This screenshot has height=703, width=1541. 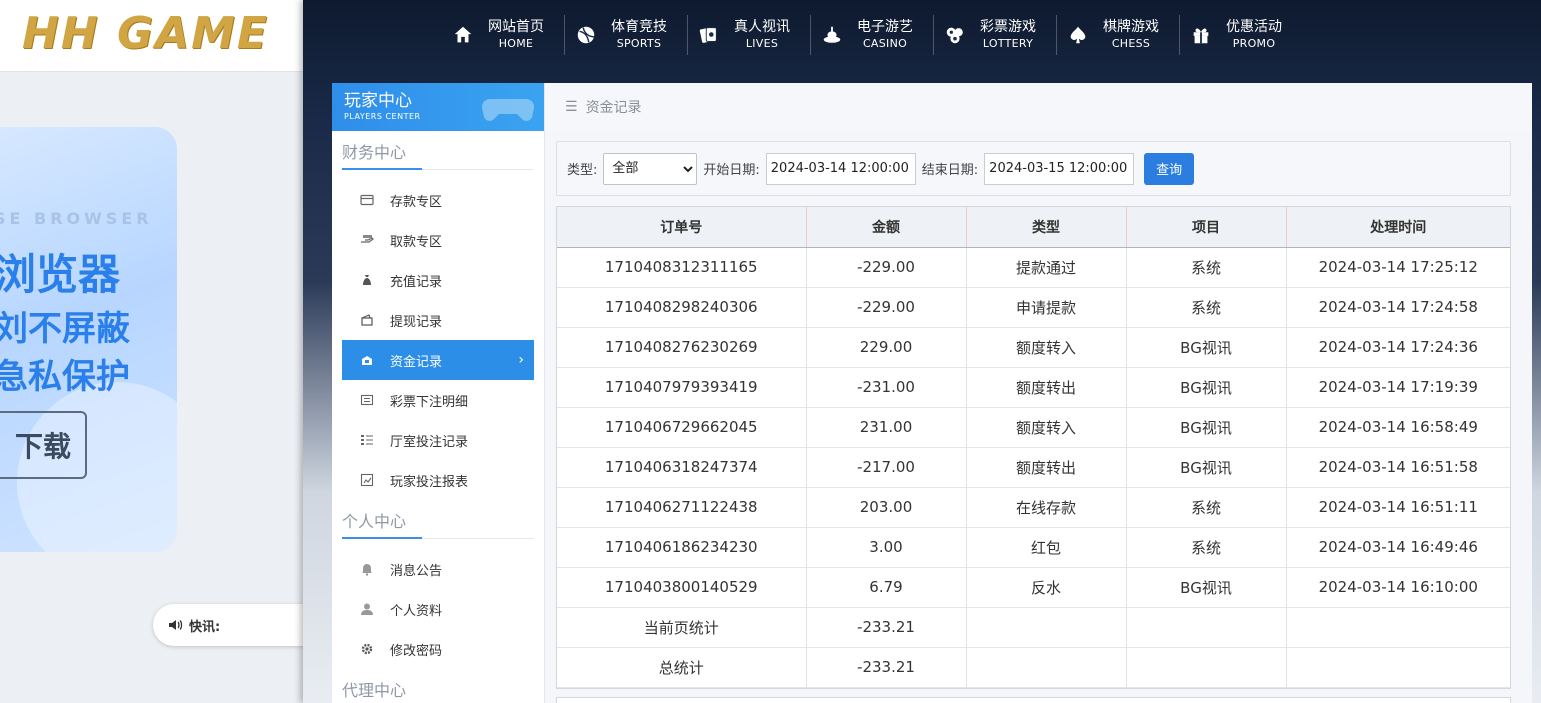 I want to click on money-bag-icon, so click(x=367, y=280).